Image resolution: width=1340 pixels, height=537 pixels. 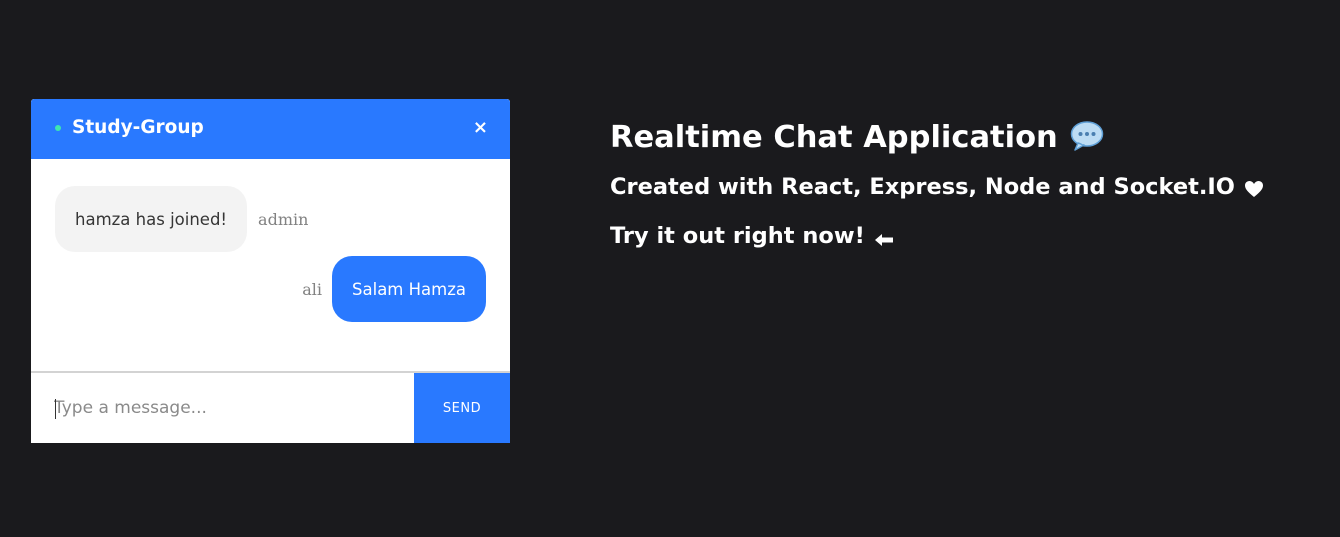 What do you see at coordinates (58, 128) in the screenshot?
I see `online-status-icon` at bounding box center [58, 128].